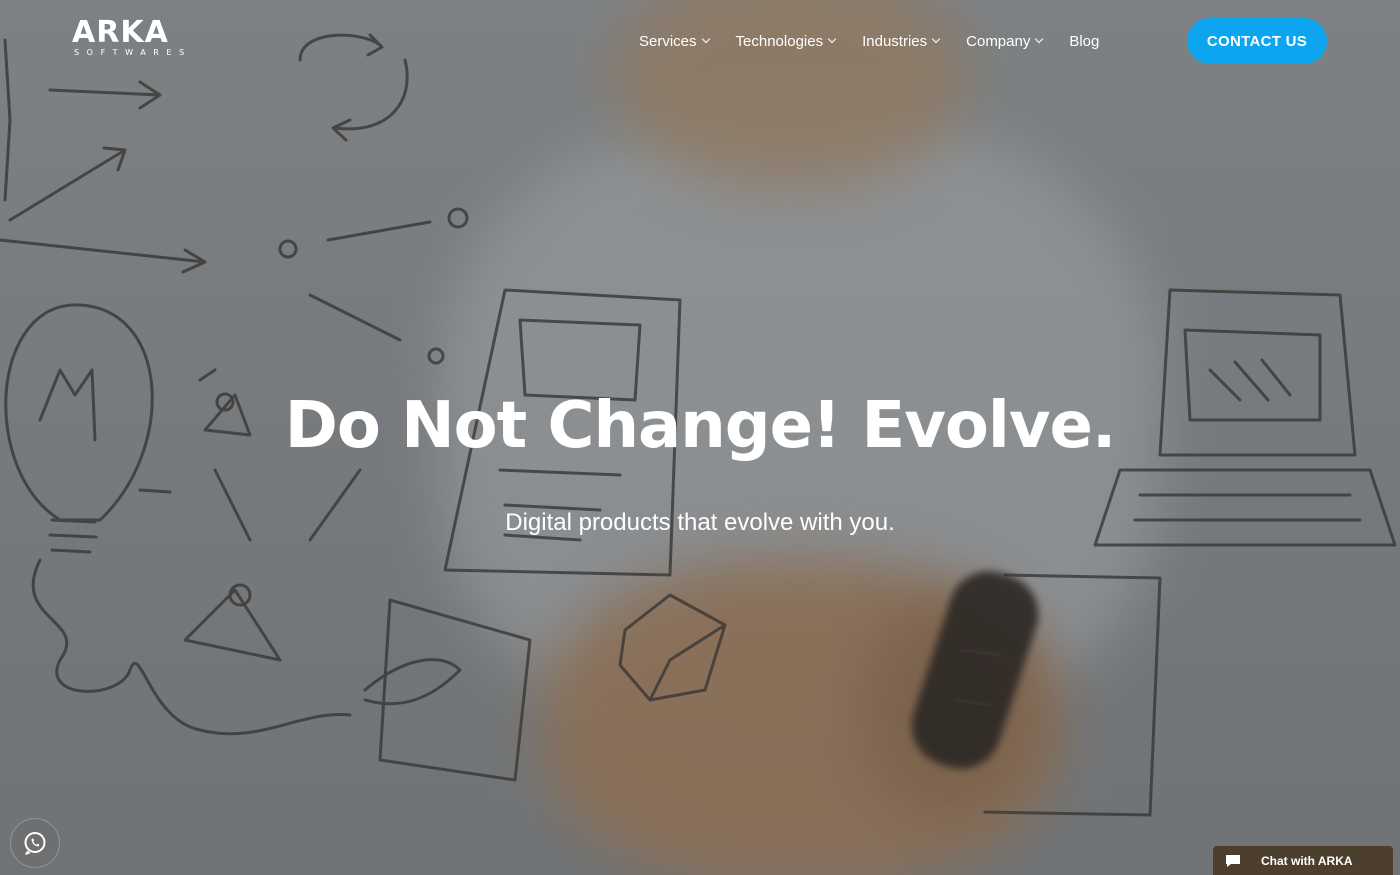 This screenshot has height=875, width=1400. What do you see at coordinates (1307, 860) in the screenshot?
I see `chat-label: Chat with ARKA` at bounding box center [1307, 860].